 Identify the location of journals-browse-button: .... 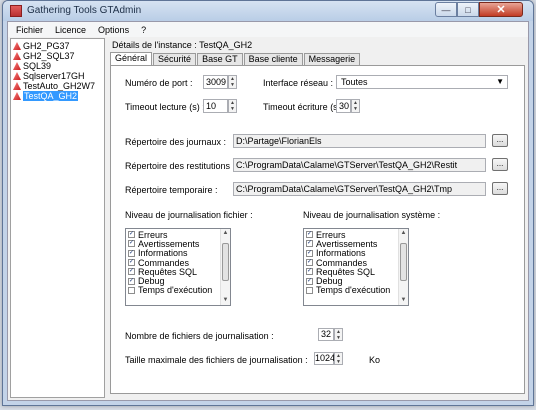
(500, 140).